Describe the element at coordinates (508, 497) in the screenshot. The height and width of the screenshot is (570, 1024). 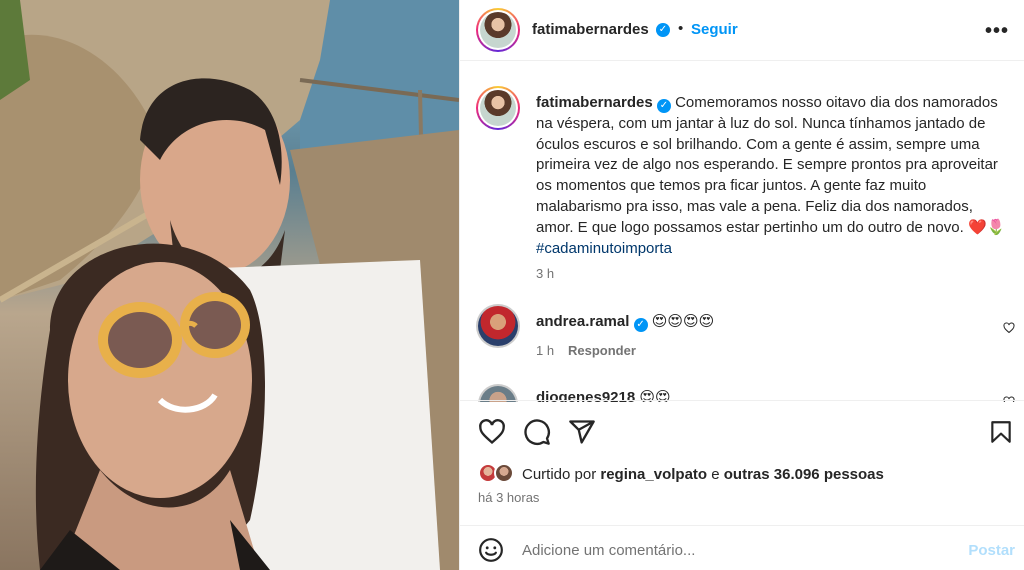
I see `post-timestamp: há 3 horas` at that location.